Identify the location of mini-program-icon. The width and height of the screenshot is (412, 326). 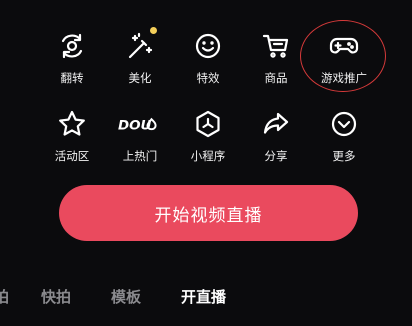
(208, 124).